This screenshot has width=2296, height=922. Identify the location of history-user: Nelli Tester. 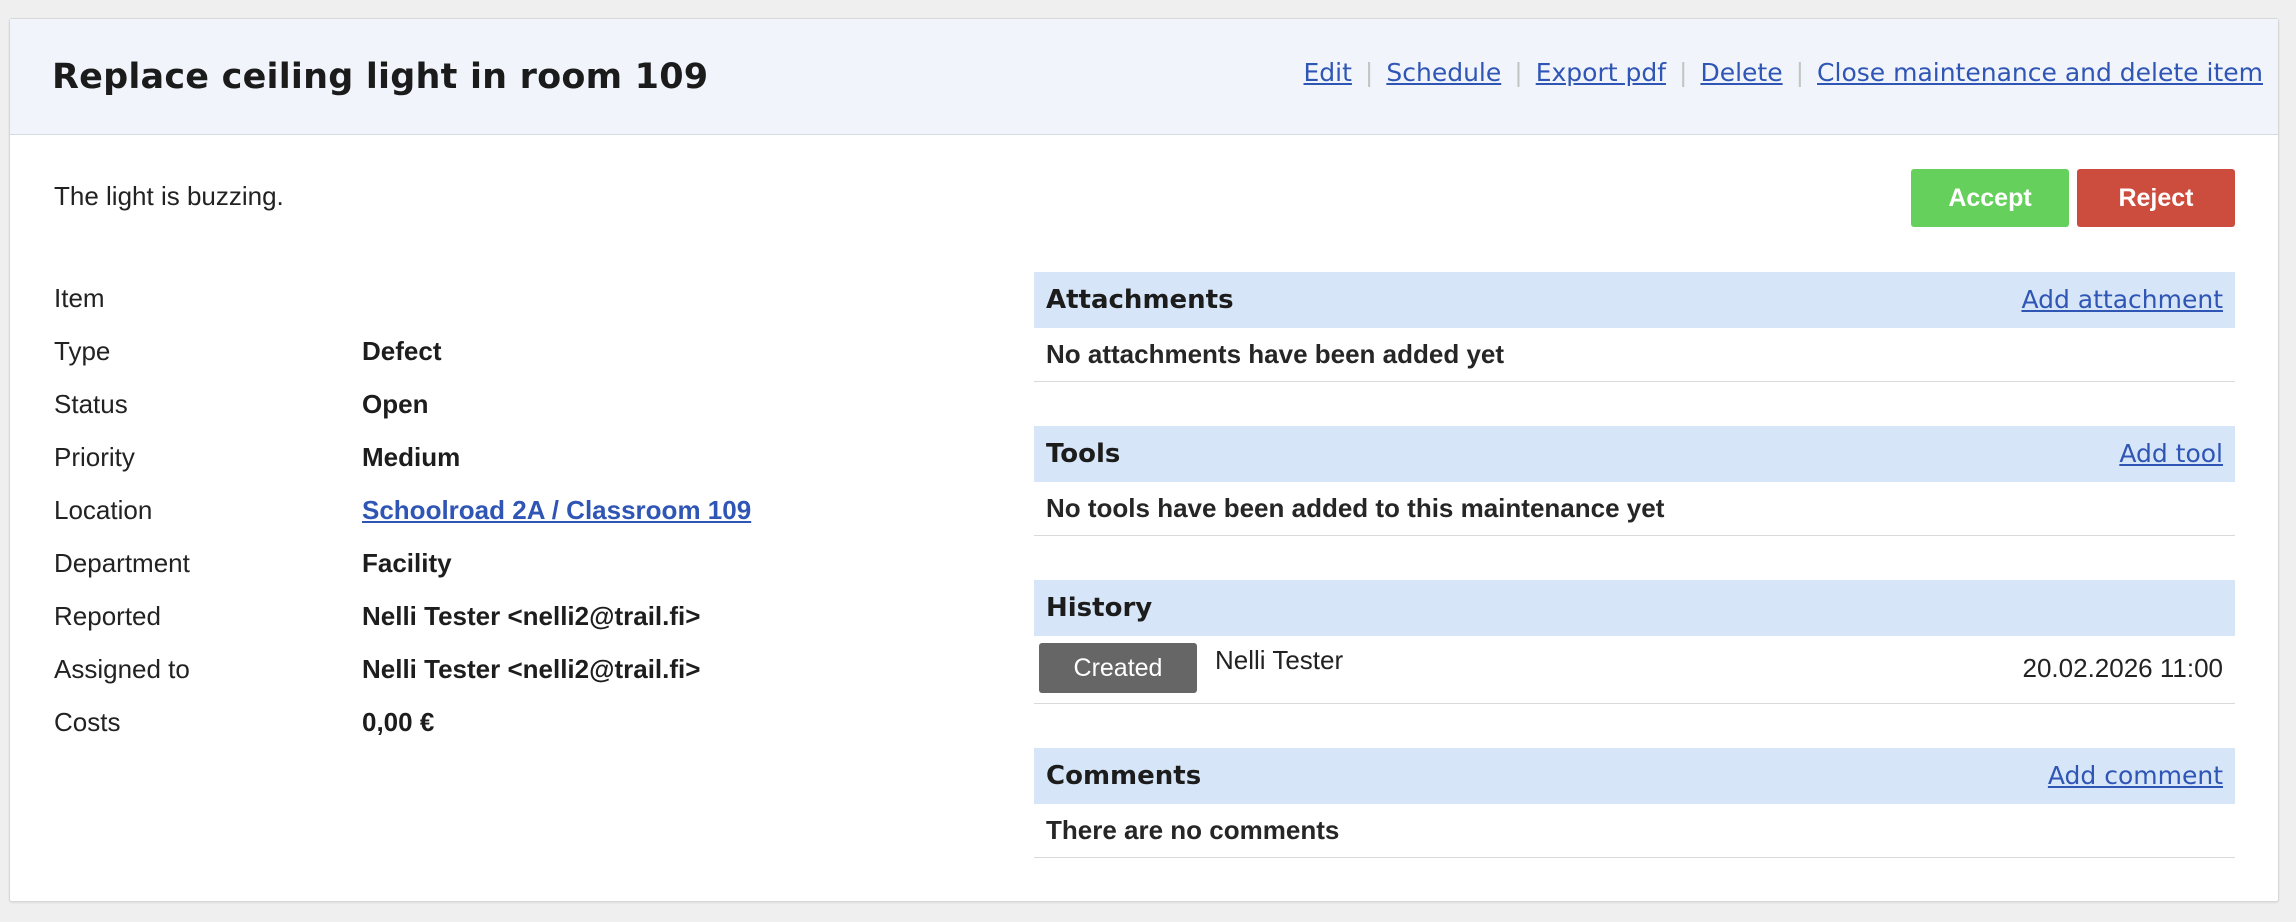
(1279, 660).